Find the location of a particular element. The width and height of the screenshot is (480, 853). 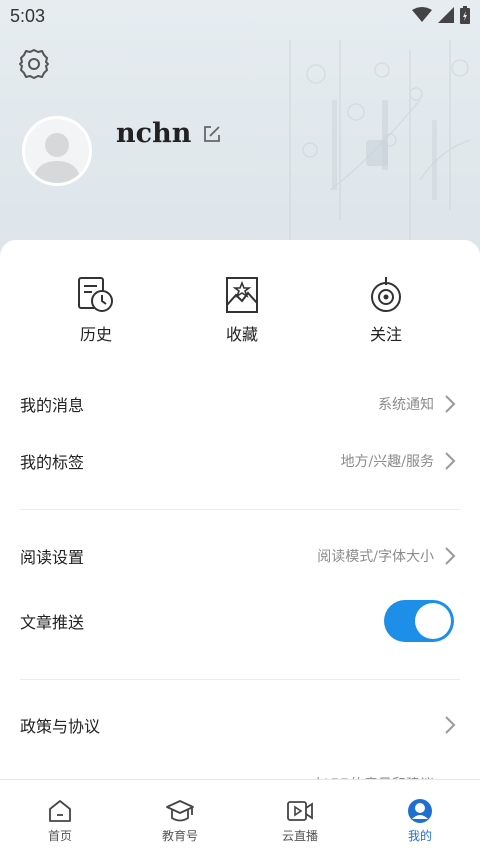

gear-icon is located at coordinates (34, 64).